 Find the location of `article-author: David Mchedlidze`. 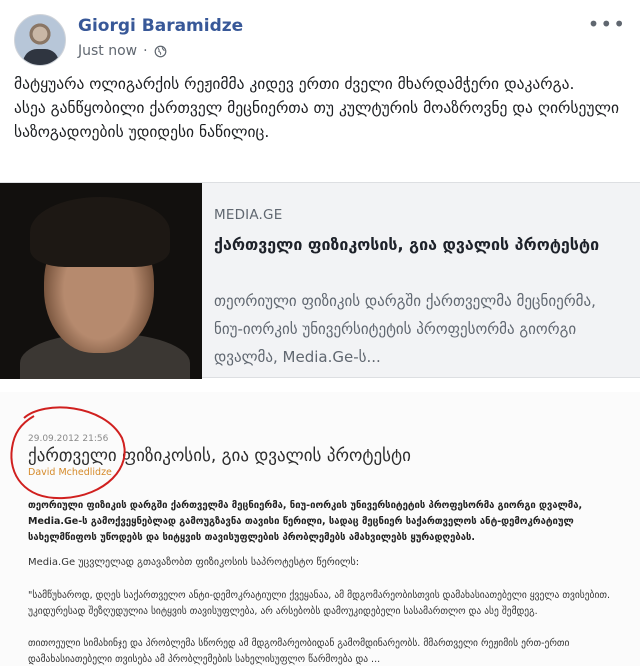

article-author: David Mchedlidze is located at coordinates (70, 472).